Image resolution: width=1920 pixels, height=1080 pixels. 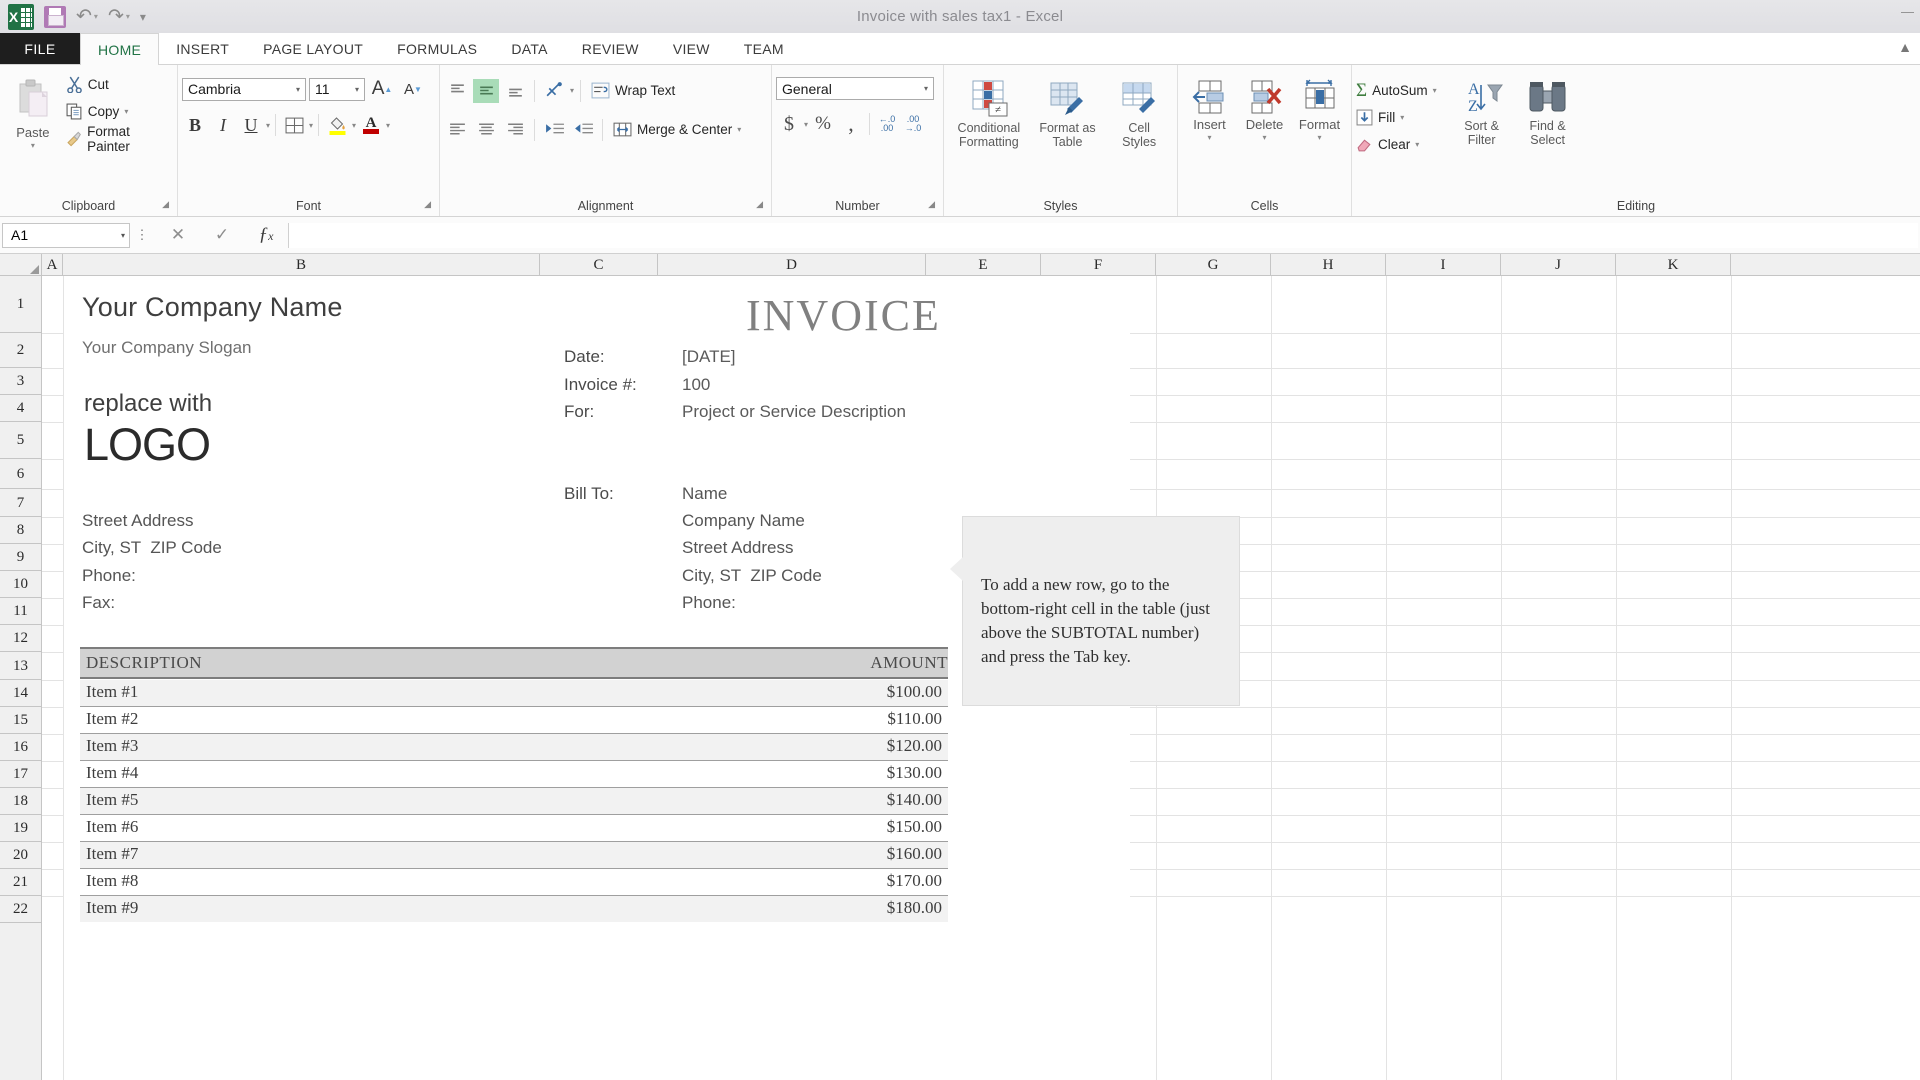 What do you see at coordinates (119, 84) in the screenshot?
I see `cut-button: Cut` at bounding box center [119, 84].